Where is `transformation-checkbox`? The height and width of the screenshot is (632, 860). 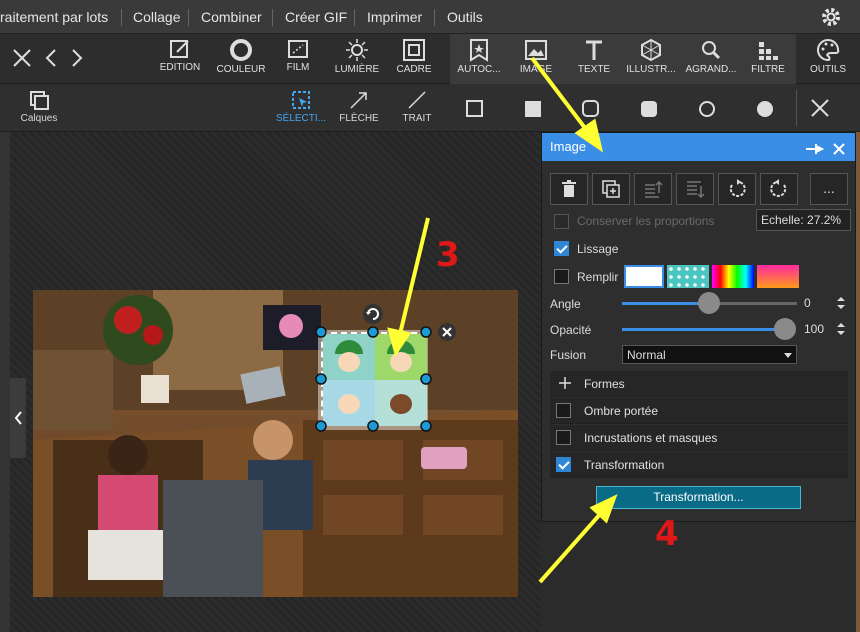
transformation-checkbox is located at coordinates (563, 464).